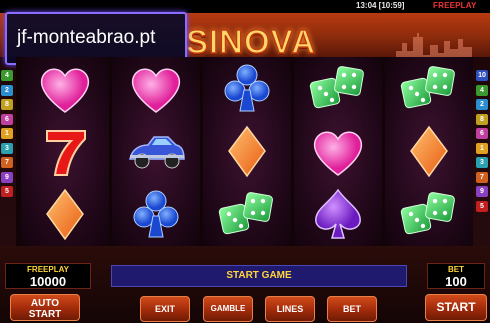 This screenshot has width=490, height=323. I want to click on gamble-label: GAMBLE, so click(228, 308).